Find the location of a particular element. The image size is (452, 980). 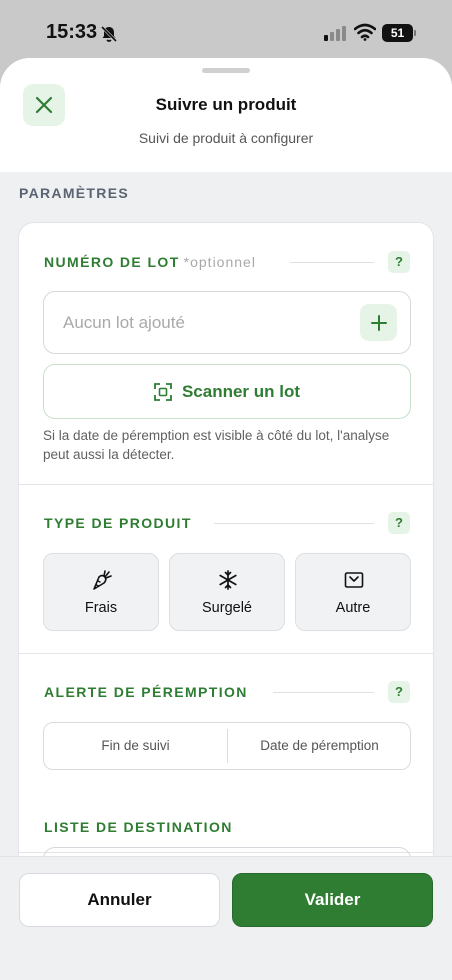

product-type-fresh-label: Frais is located at coordinates (101, 608).